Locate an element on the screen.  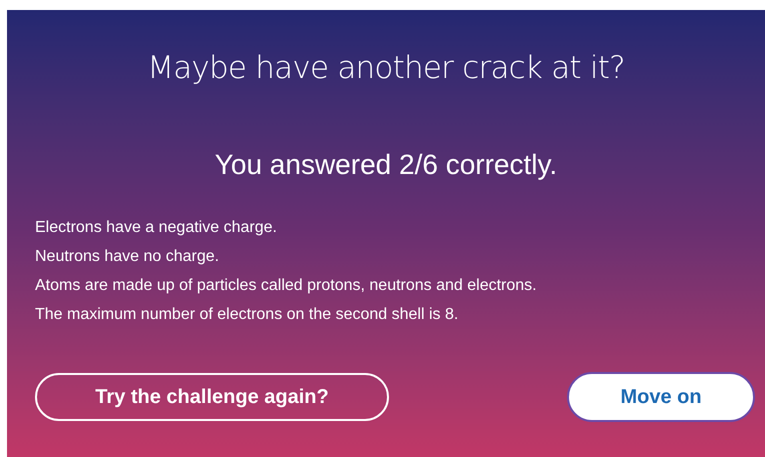
score-text: You answered 2/6 correctly. is located at coordinates (386, 165).